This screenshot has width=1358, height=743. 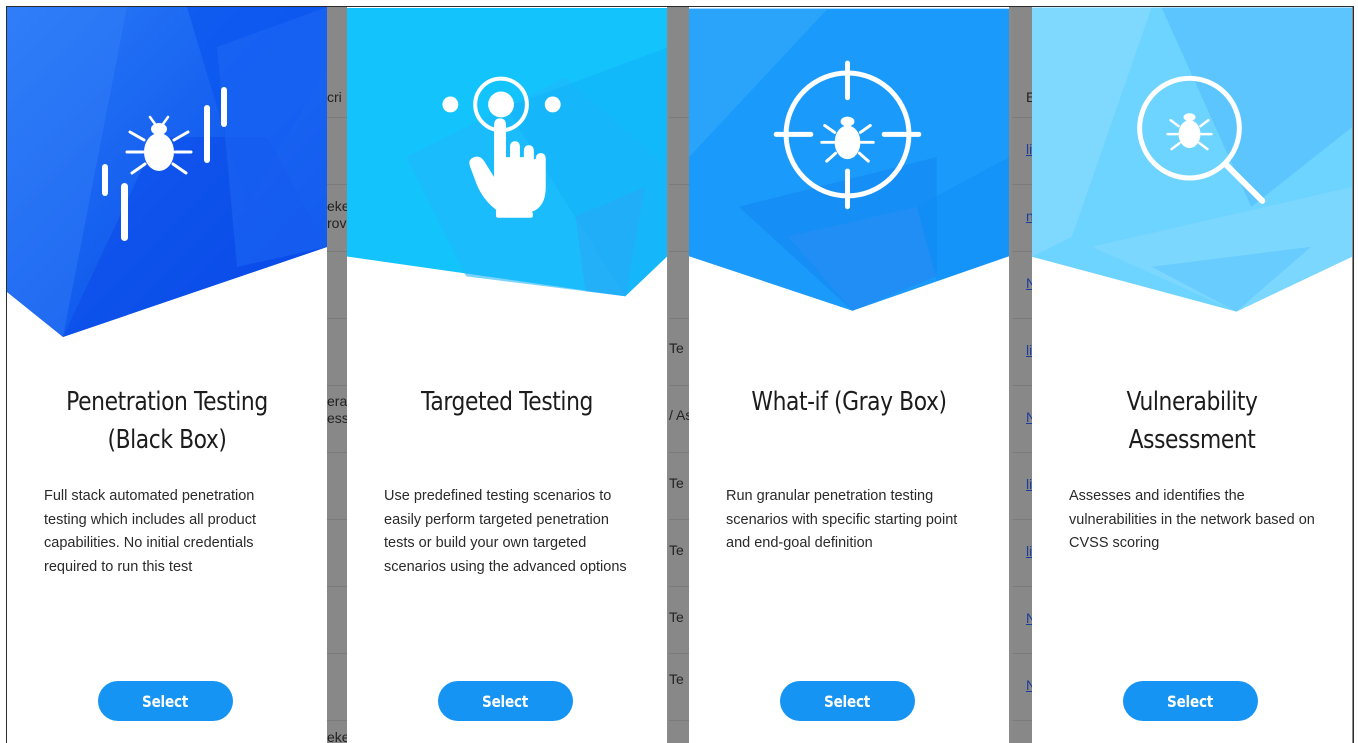 What do you see at coordinates (337, 375) in the screenshot?
I see `background-table-column-1: cri eke rov era ess eke` at bounding box center [337, 375].